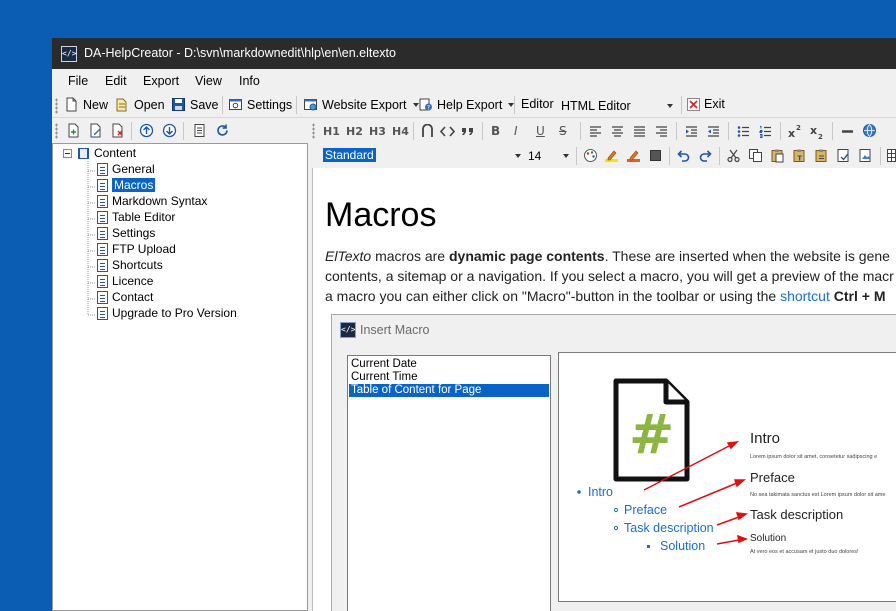  I want to click on italic-button: I, so click(516, 131).